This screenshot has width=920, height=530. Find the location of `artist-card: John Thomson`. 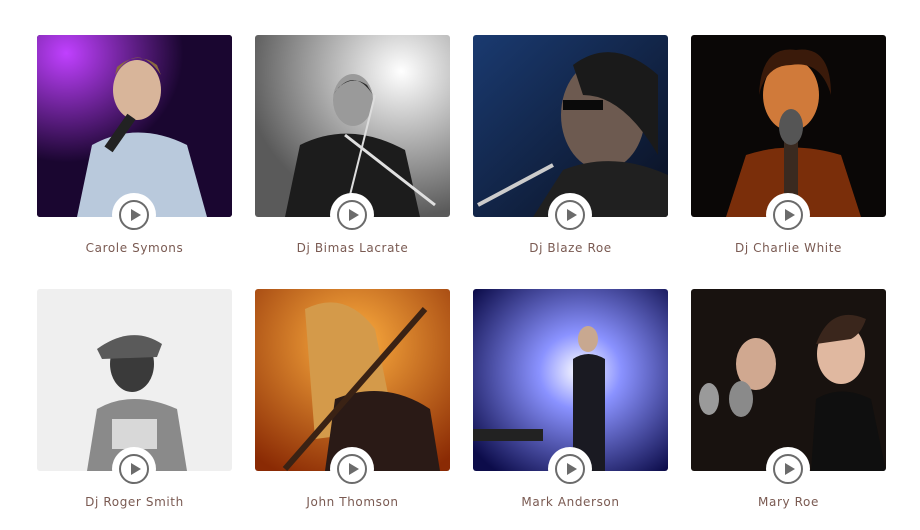

artist-card: John Thomson is located at coordinates (352, 402).